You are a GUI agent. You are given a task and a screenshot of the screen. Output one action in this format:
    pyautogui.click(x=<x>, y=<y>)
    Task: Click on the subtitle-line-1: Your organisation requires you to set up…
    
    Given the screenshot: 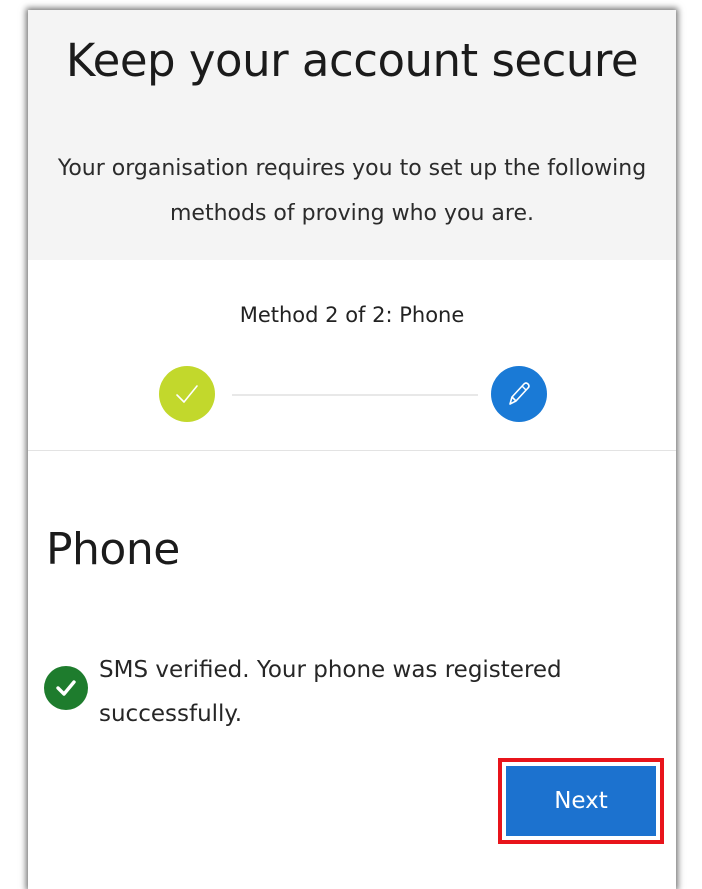 What is the action you would take?
    pyautogui.click(x=352, y=168)
    